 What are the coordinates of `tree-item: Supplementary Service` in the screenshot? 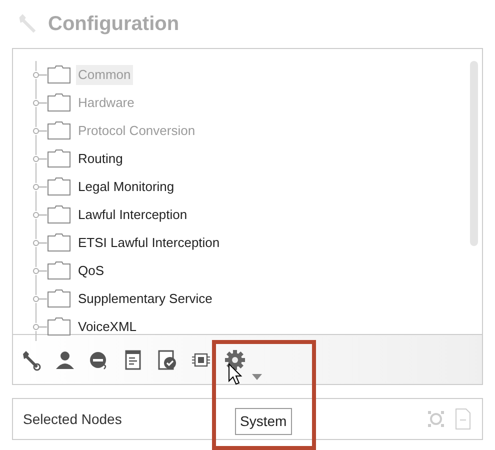 It's located at (145, 299).